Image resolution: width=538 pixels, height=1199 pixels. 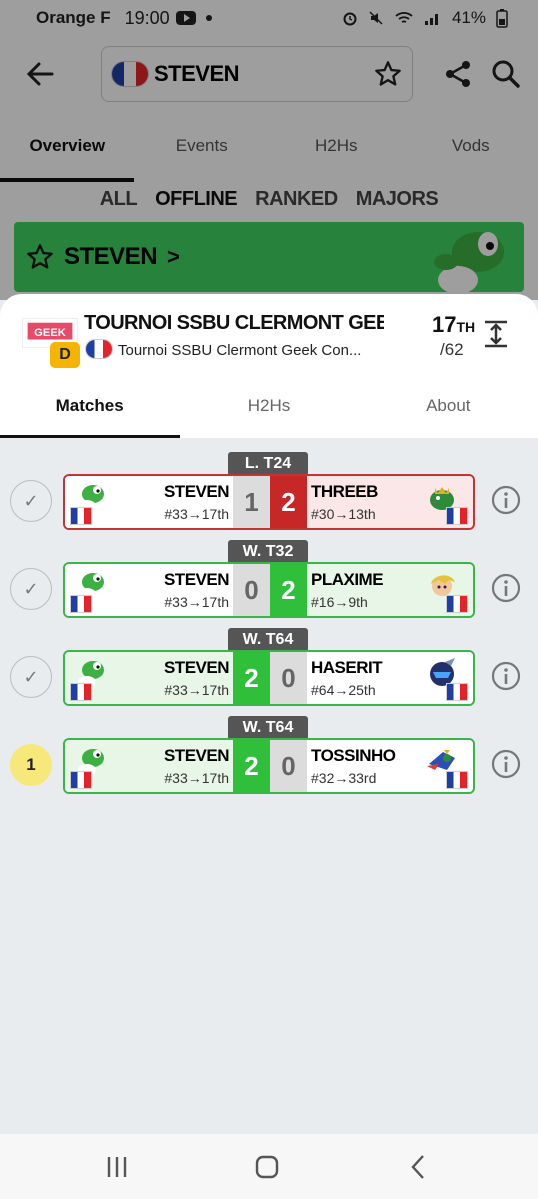 I want to click on player2-side: THREEB #30→13th, so click(x=390, y=502).